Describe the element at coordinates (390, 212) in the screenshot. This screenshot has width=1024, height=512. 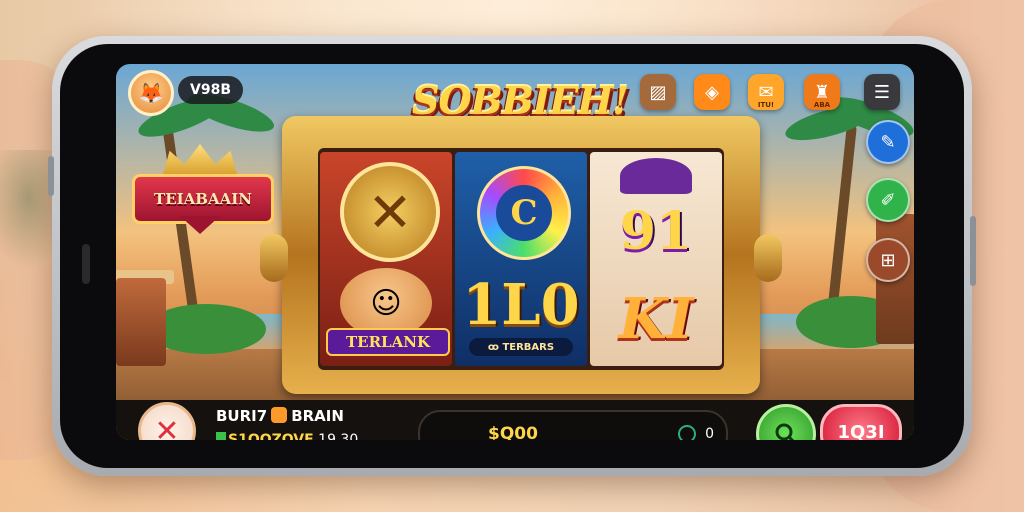
I see `crossed-swords-symbol: ✕` at that location.